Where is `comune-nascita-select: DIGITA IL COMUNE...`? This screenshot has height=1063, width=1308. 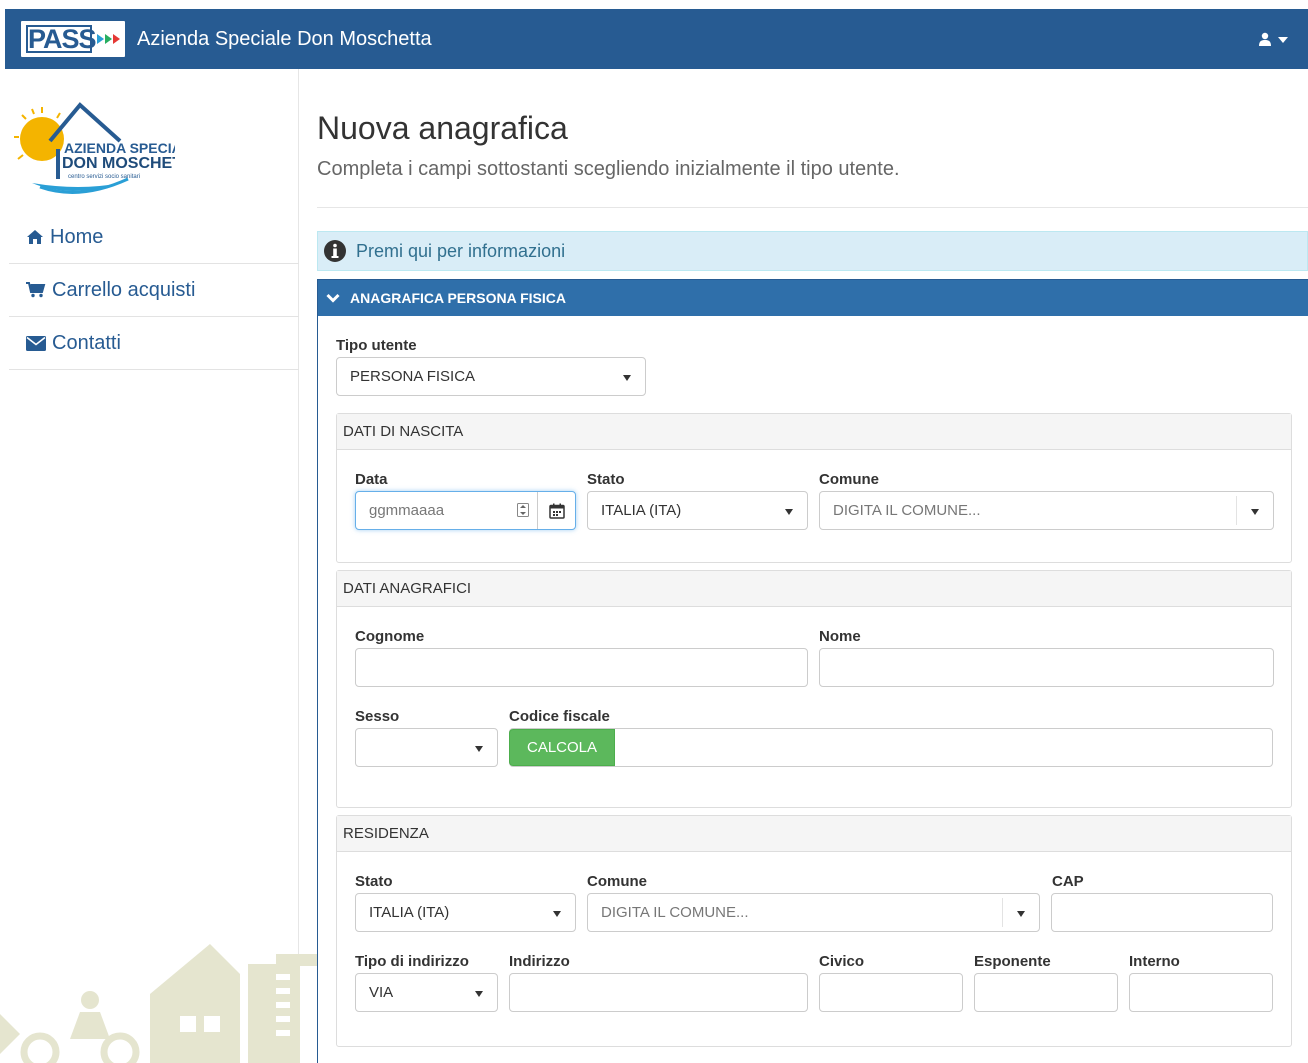 comune-nascita-select: DIGITA IL COMUNE... is located at coordinates (1046, 510).